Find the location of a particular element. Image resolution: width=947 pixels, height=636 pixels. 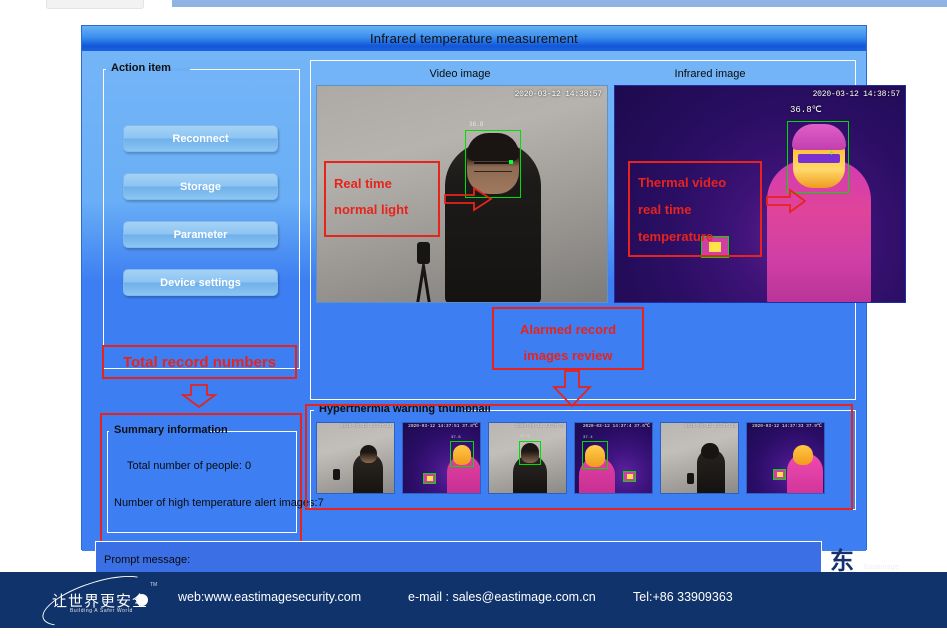

footer-telephone: Tel:+86 33909363 is located at coordinates (683, 597).